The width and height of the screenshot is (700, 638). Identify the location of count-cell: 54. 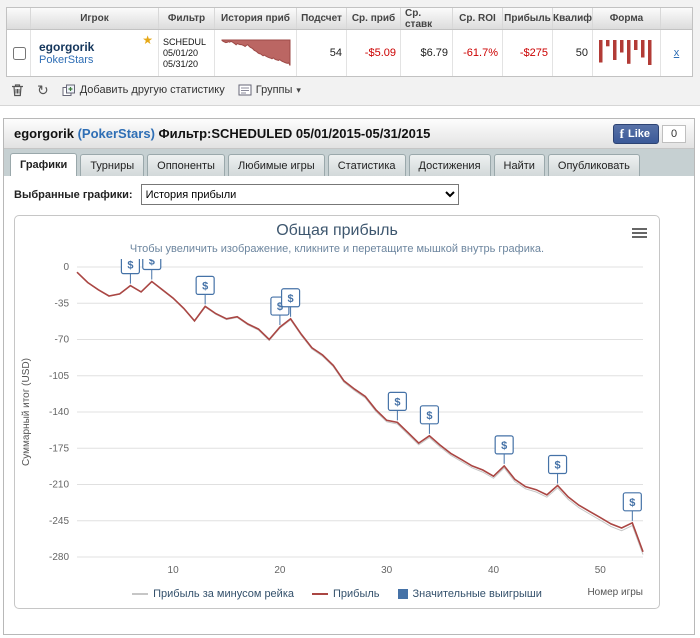
(322, 53).